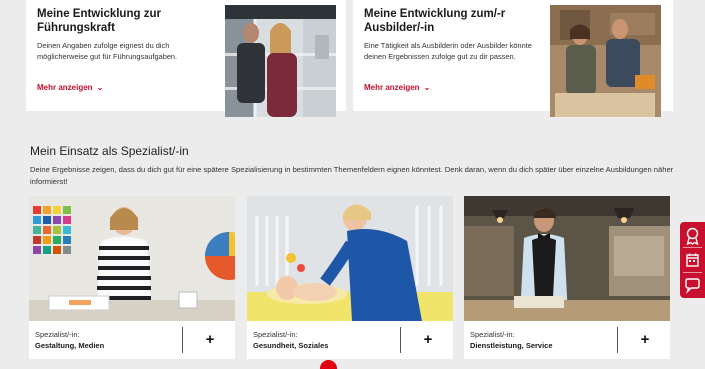 Image resolution: width=705 pixels, height=369 pixels. What do you see at coordinates (350, 340) in the screenshot?
I see `card-footer: Spezialist/-in: Gesundheit, Soziales +` at bounding box center [350, 340].